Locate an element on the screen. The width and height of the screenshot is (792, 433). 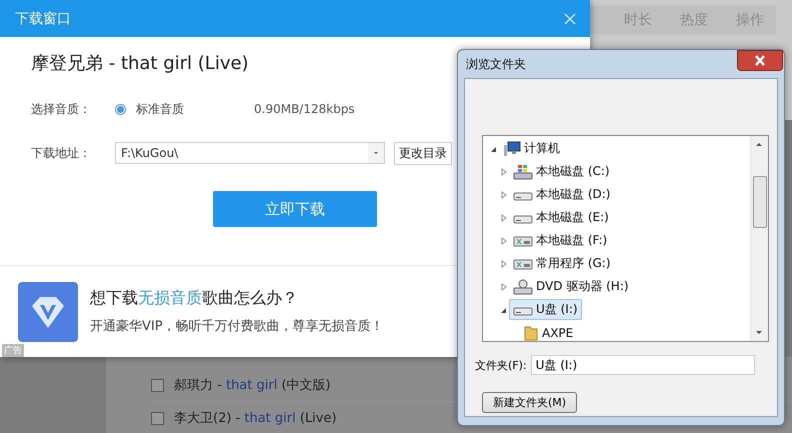
dialog-title: 下载窗口 is located at coordinates (43, 19).